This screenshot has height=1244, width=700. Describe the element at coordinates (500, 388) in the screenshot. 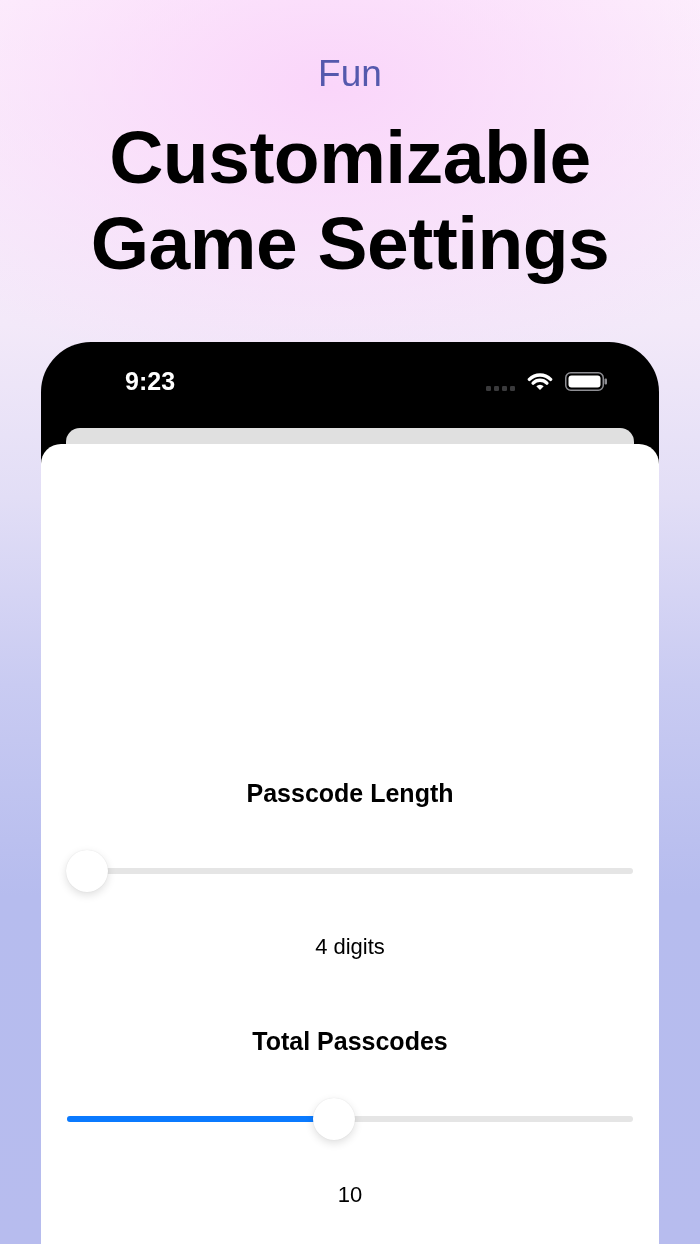

I see `signal-icon` at that location.